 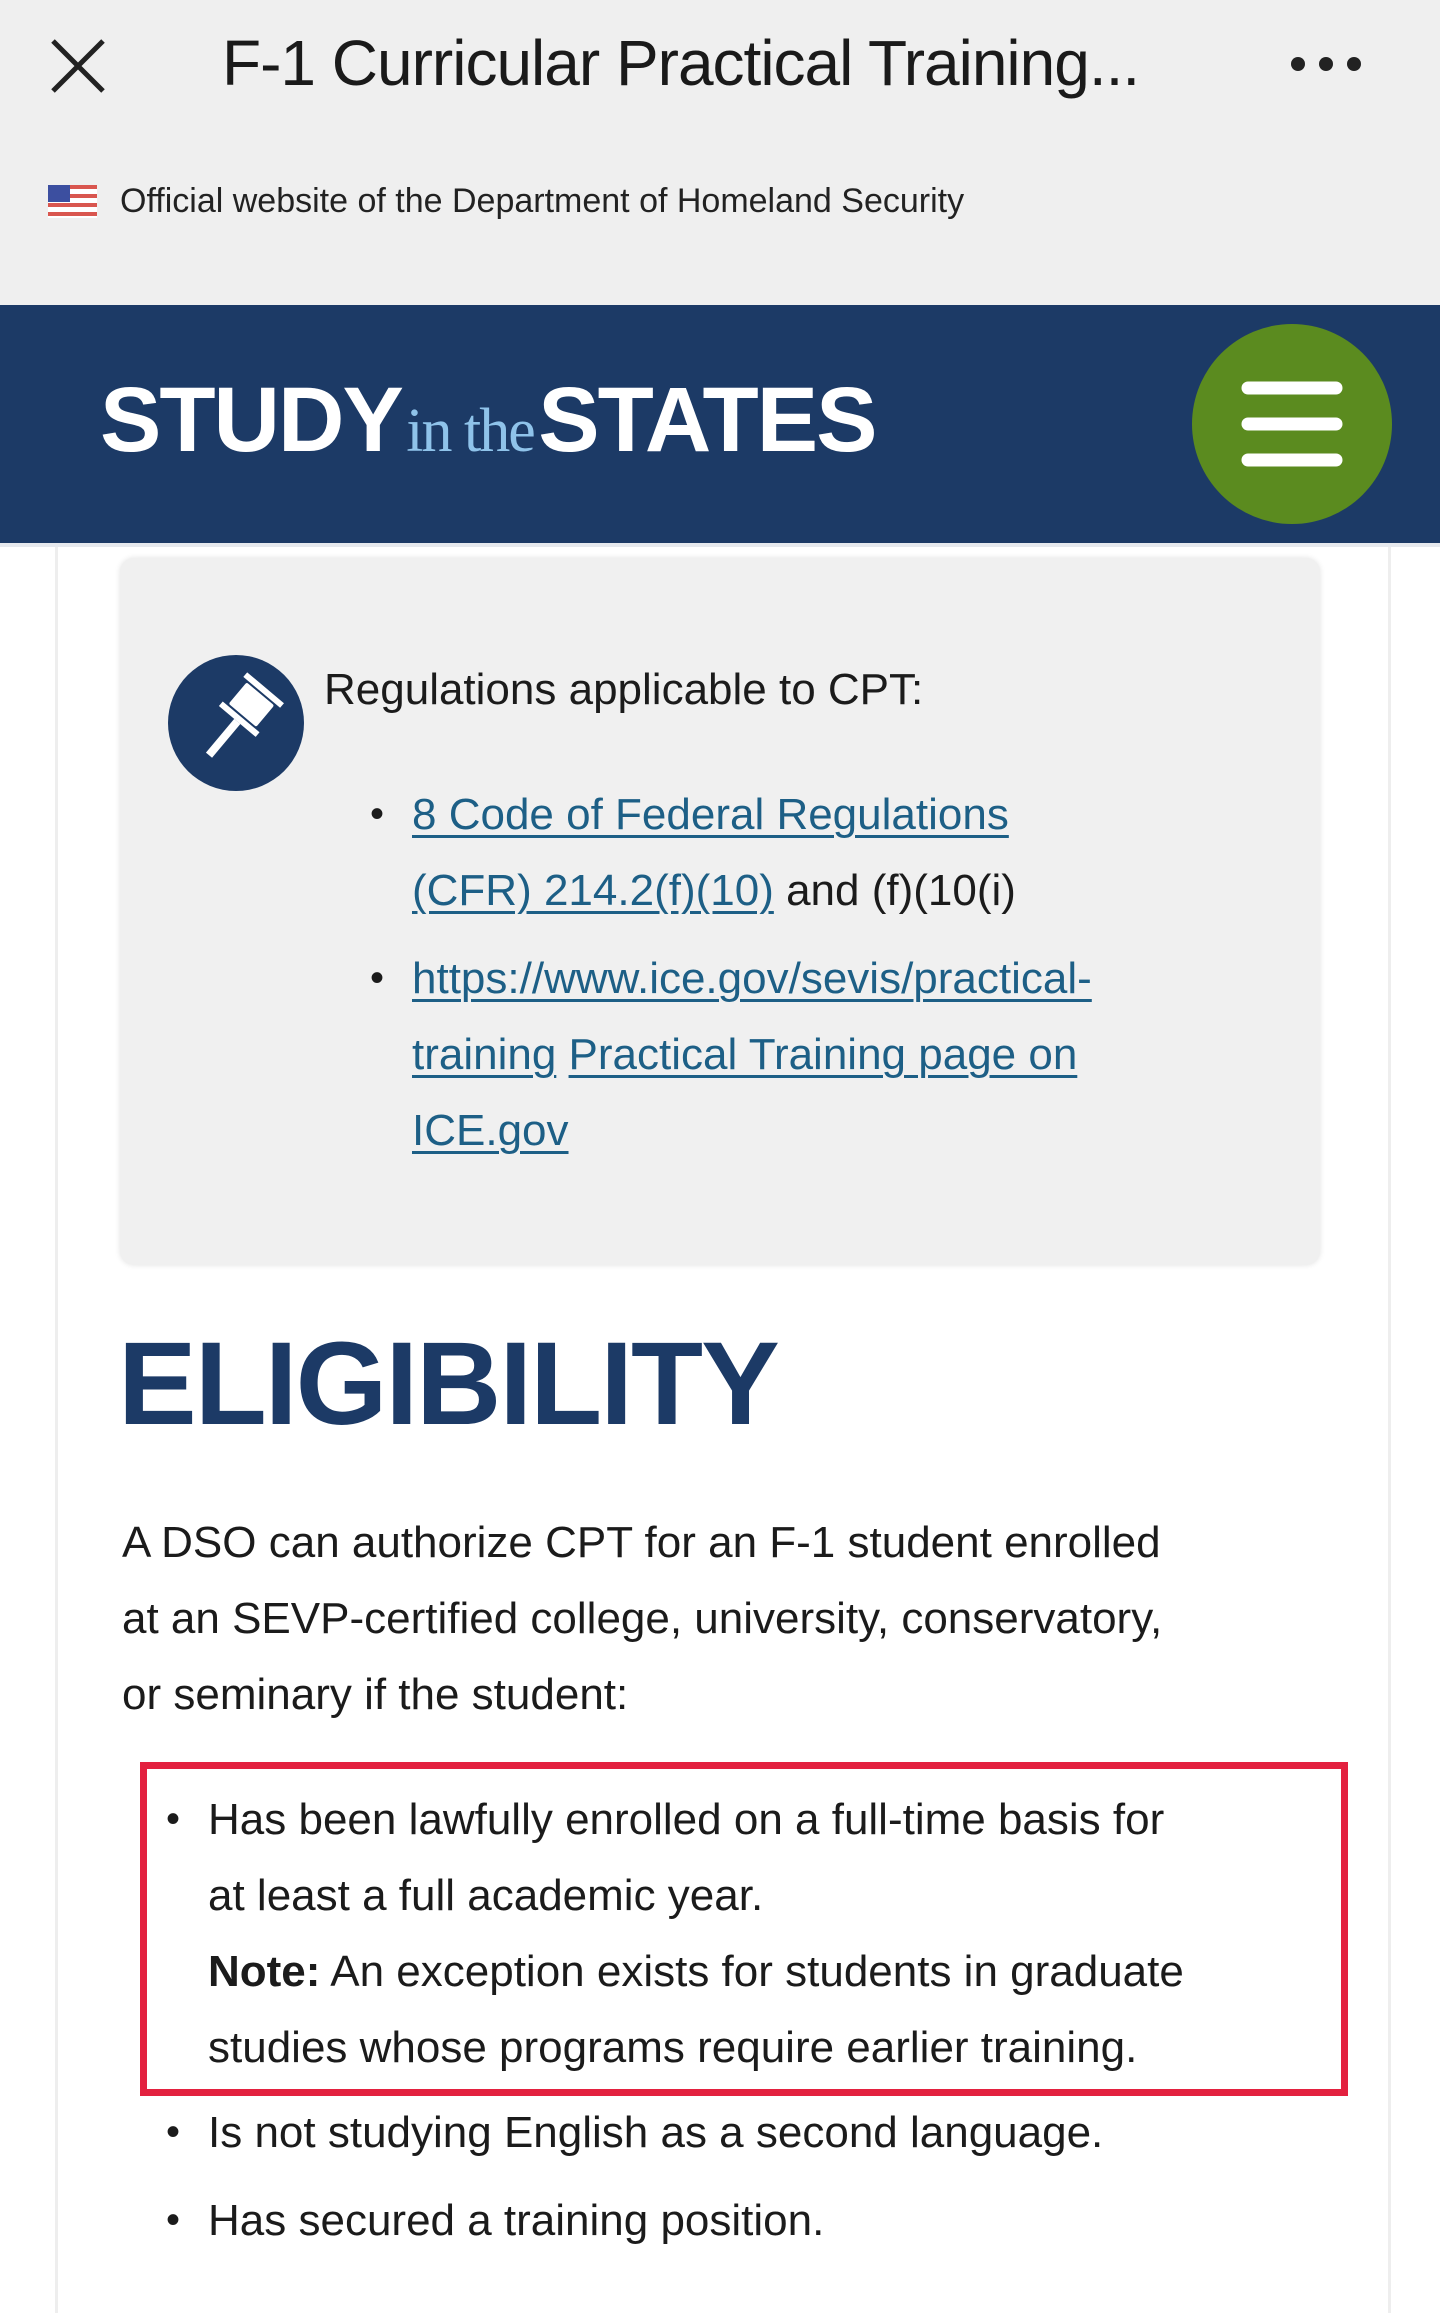 I want to click on eligibility-heading: ELIGIBILITY, so click(x=449, y=1384).